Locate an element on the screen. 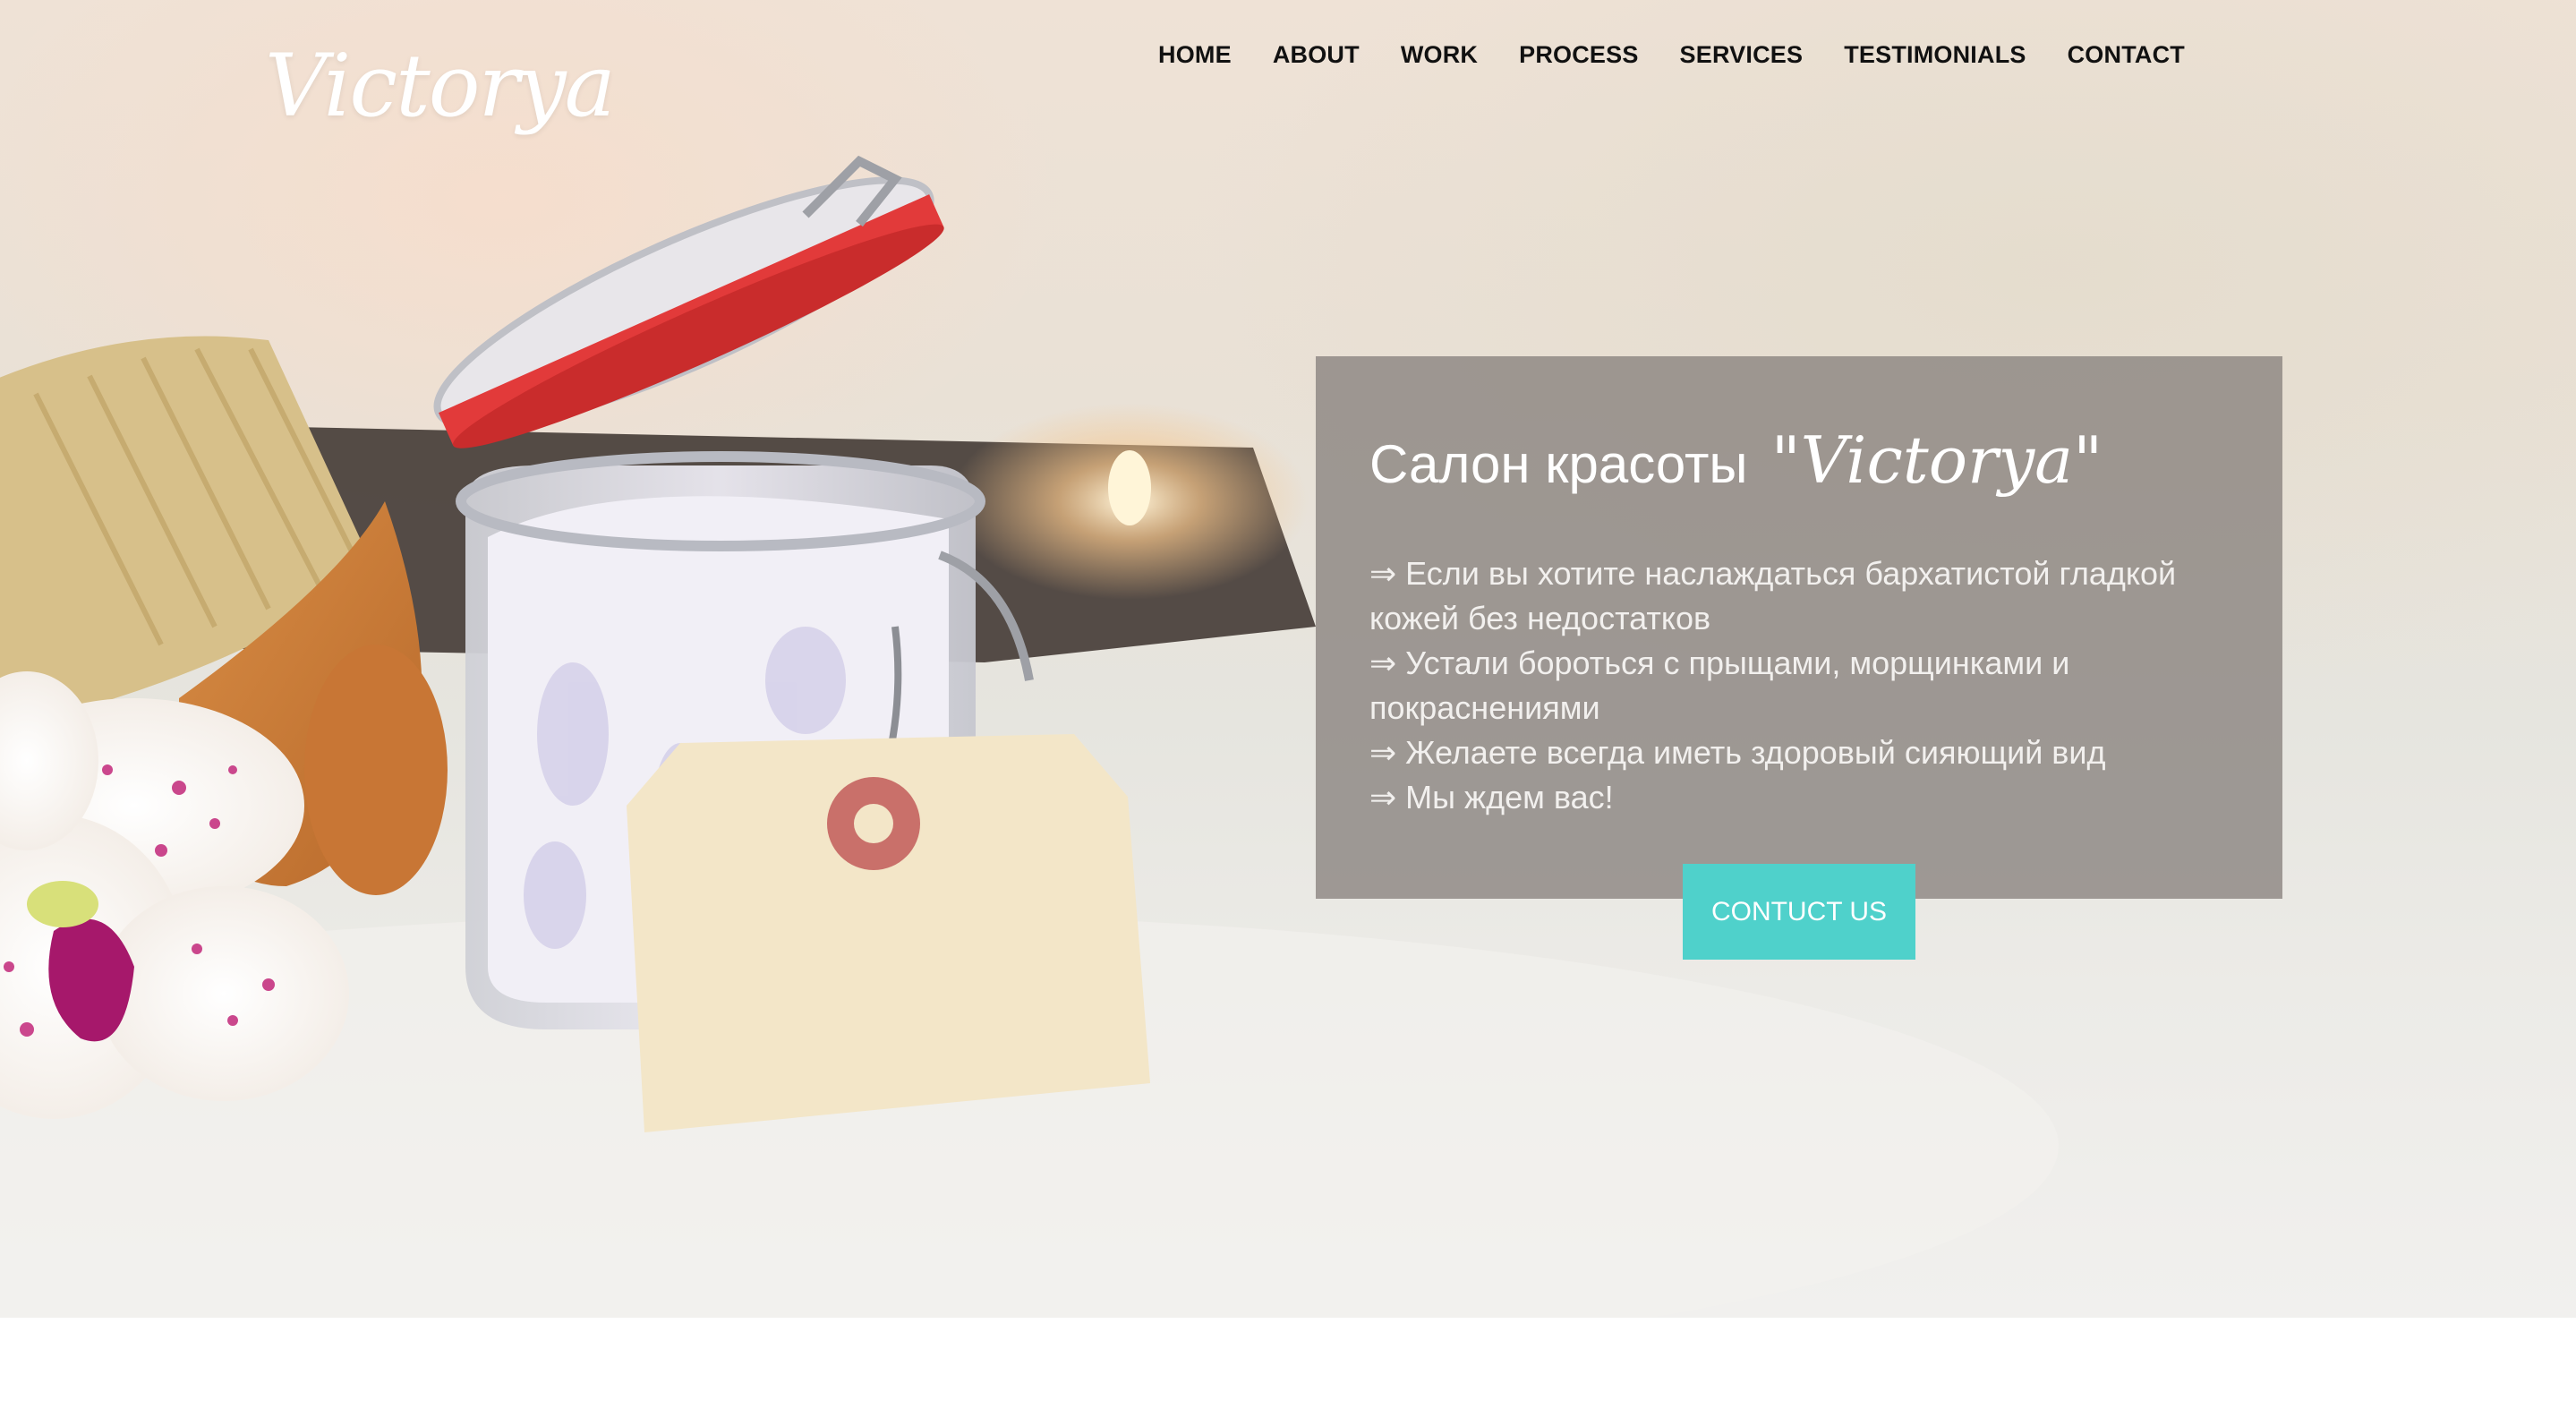  nav-item-home: HOME is located at coordinates (1195, 55).